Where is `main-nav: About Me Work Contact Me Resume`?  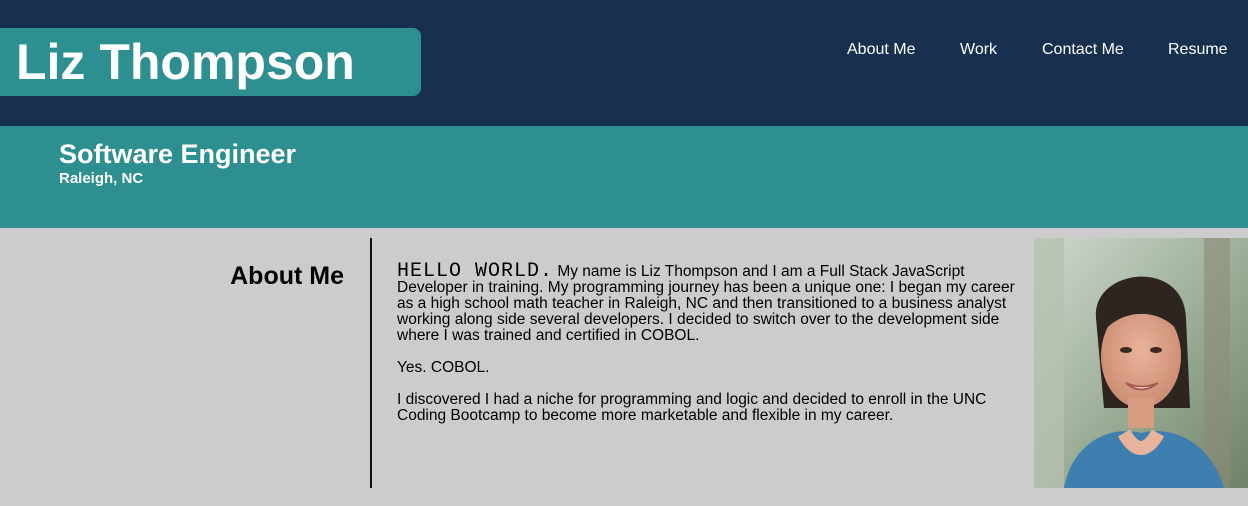
main-nav: About Me Work Contact Me Resume is located at coordinates (624, 50).